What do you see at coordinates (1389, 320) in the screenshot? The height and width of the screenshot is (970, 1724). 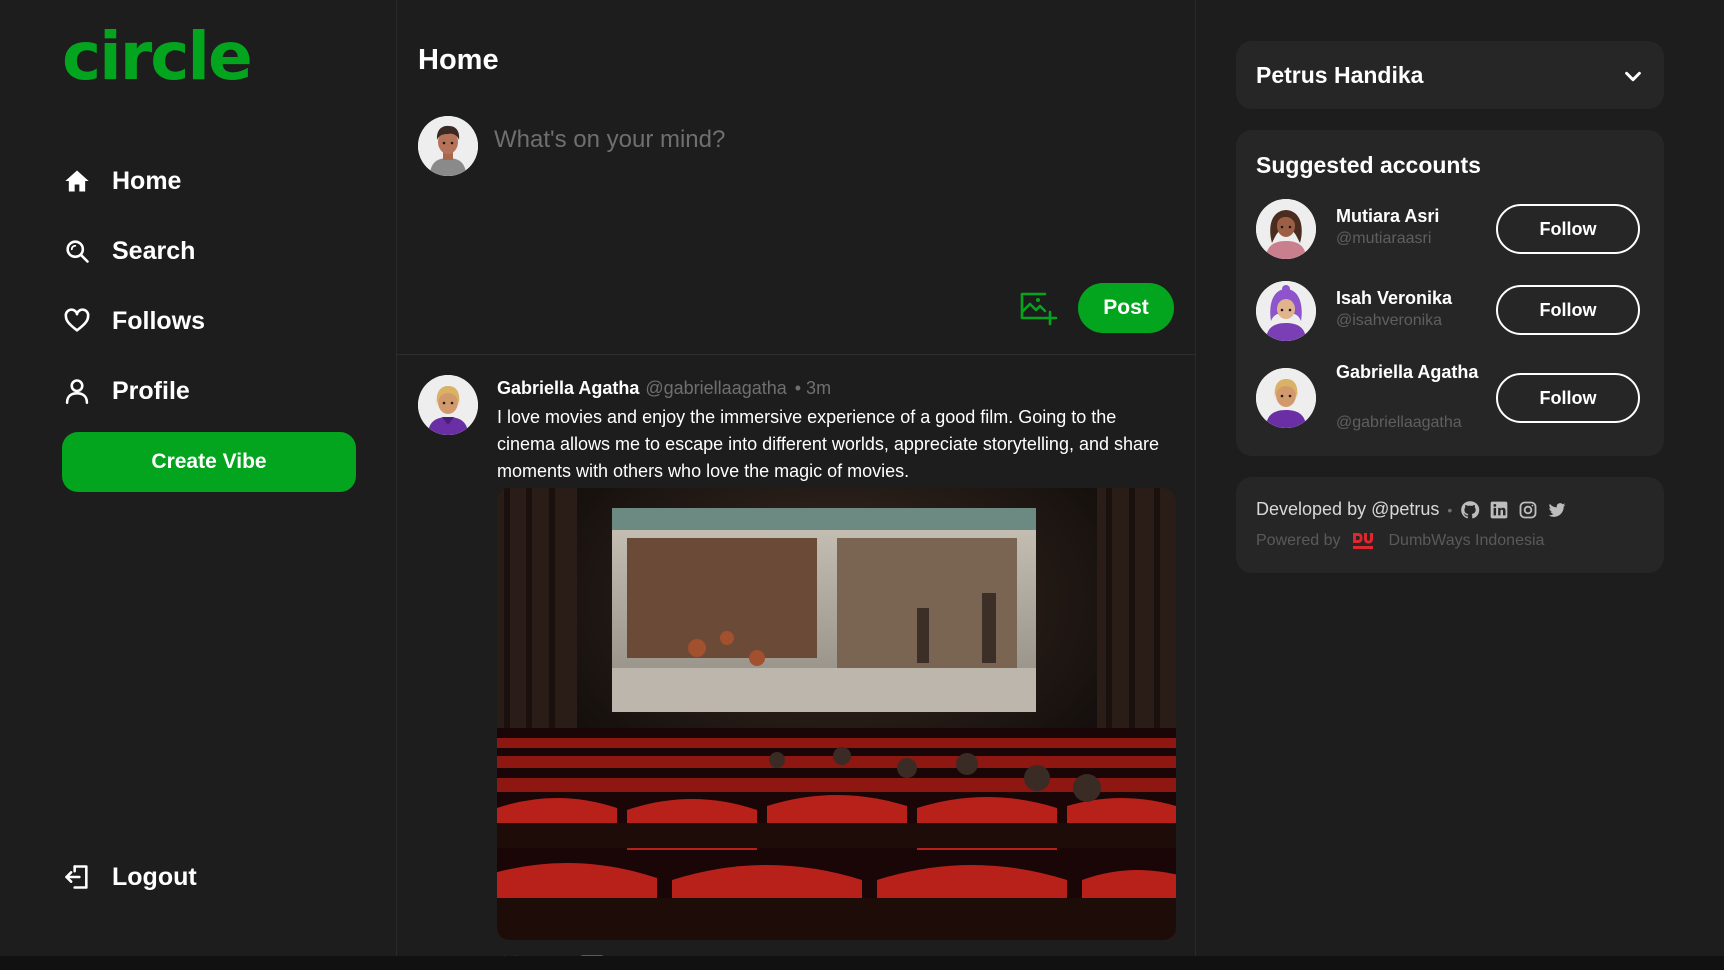 I see `suggested-handle: @isahveronika` at bounding box center [1389, 320].